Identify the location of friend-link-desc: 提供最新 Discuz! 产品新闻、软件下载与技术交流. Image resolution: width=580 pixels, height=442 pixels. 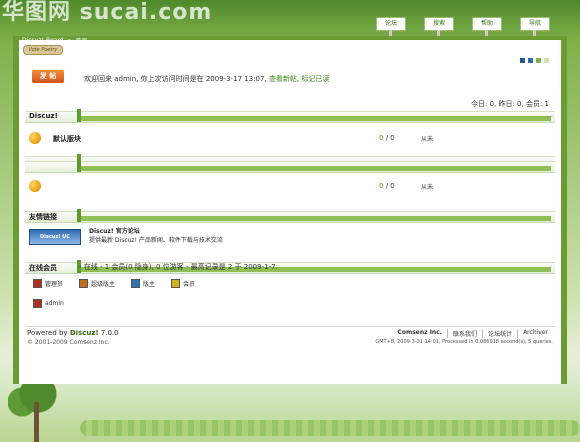
(156, 240).